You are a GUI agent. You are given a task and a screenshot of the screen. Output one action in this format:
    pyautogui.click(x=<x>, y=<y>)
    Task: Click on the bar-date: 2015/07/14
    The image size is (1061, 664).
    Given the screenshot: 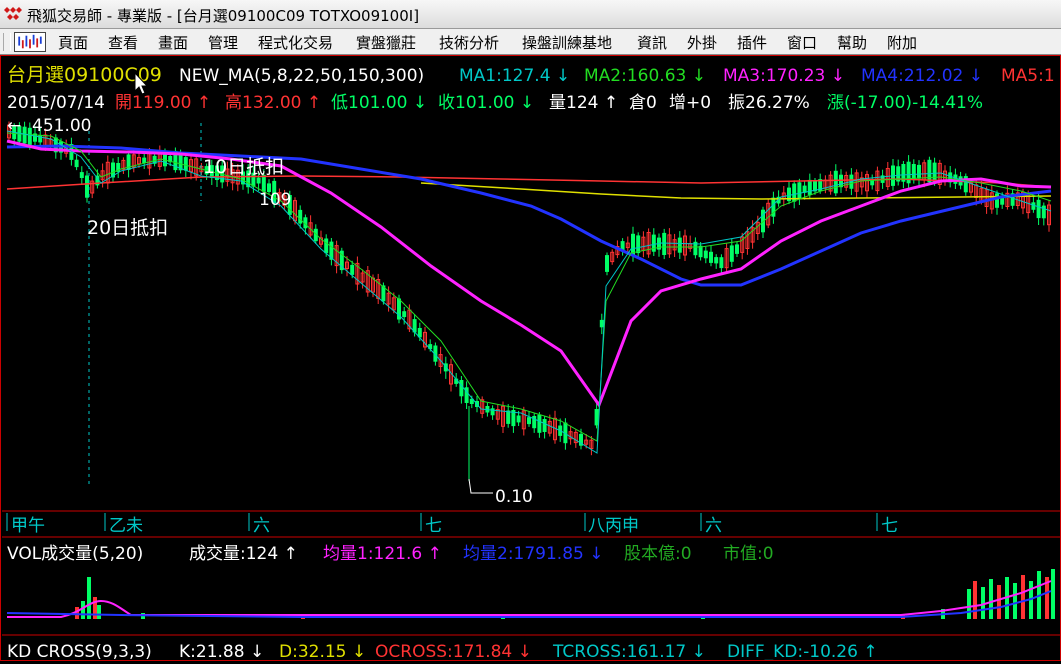 What is the action you would take?
    pyautogui.click(x=56, y=103)
    